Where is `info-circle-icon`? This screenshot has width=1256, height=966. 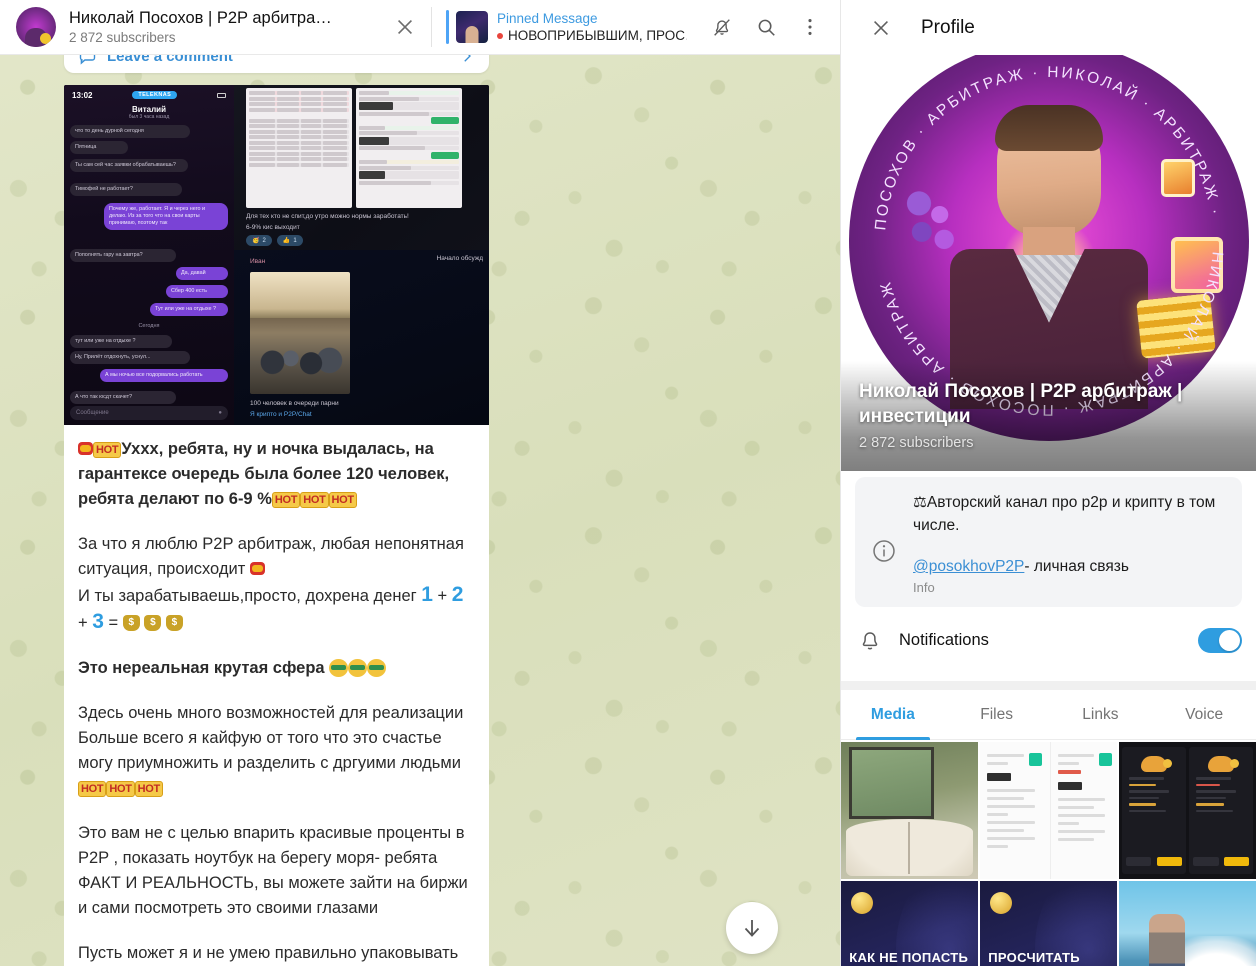 info-circle-icon is located at coordinates (884, 551).